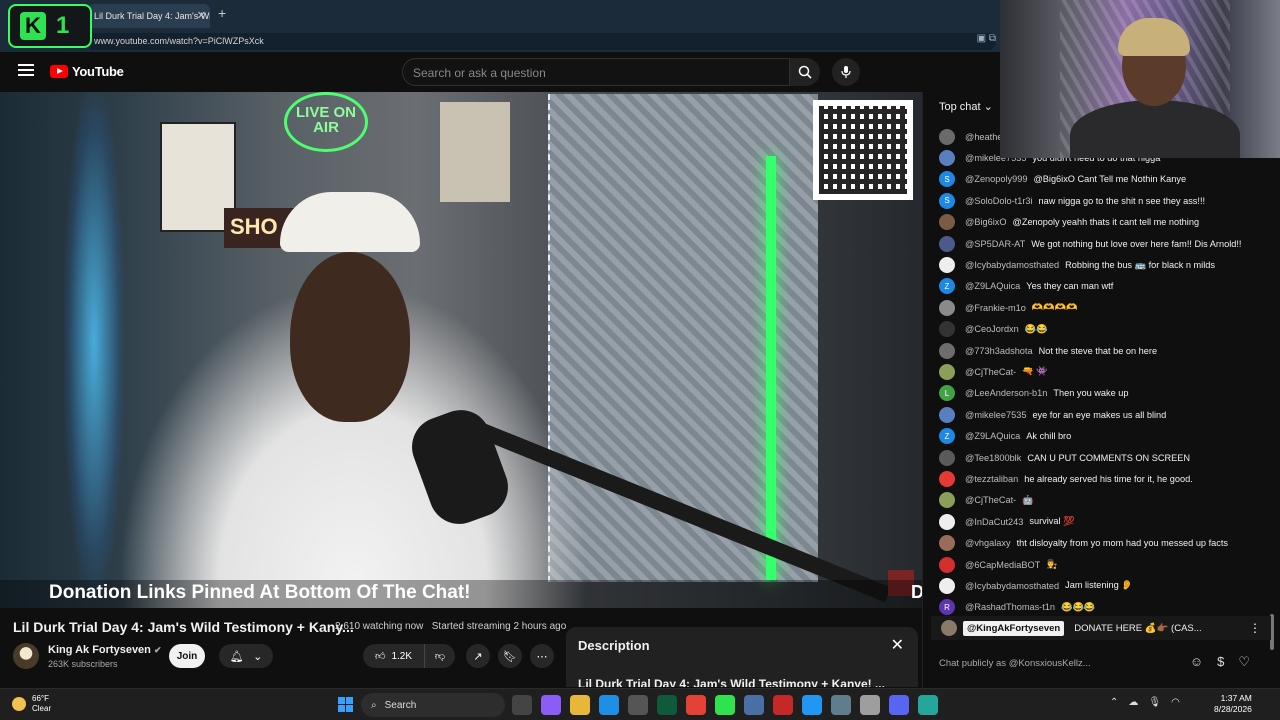 The width and height of the screenshot is (1280, 720). What do you see at coordinates (433, 705) in the screenshot?
I see `taskbar-search: ⌕ Search` at bounding box center [433, 705].